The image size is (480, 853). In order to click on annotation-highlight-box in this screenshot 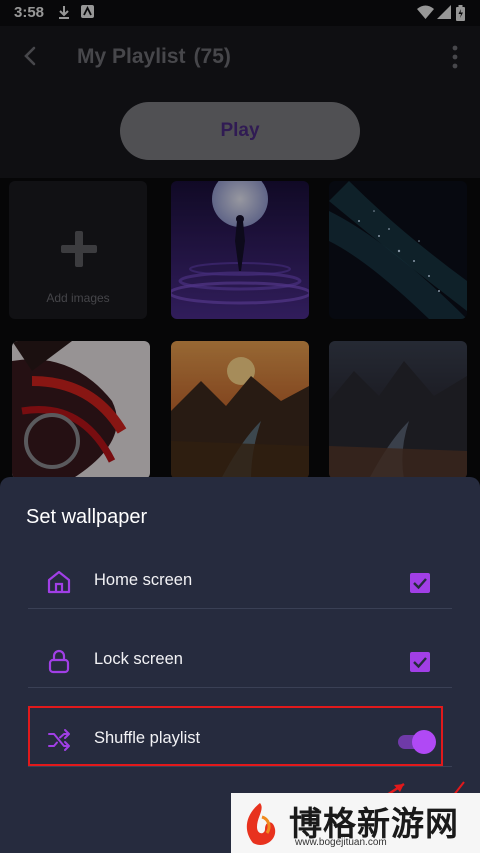, I will do `click(235, 736)`.